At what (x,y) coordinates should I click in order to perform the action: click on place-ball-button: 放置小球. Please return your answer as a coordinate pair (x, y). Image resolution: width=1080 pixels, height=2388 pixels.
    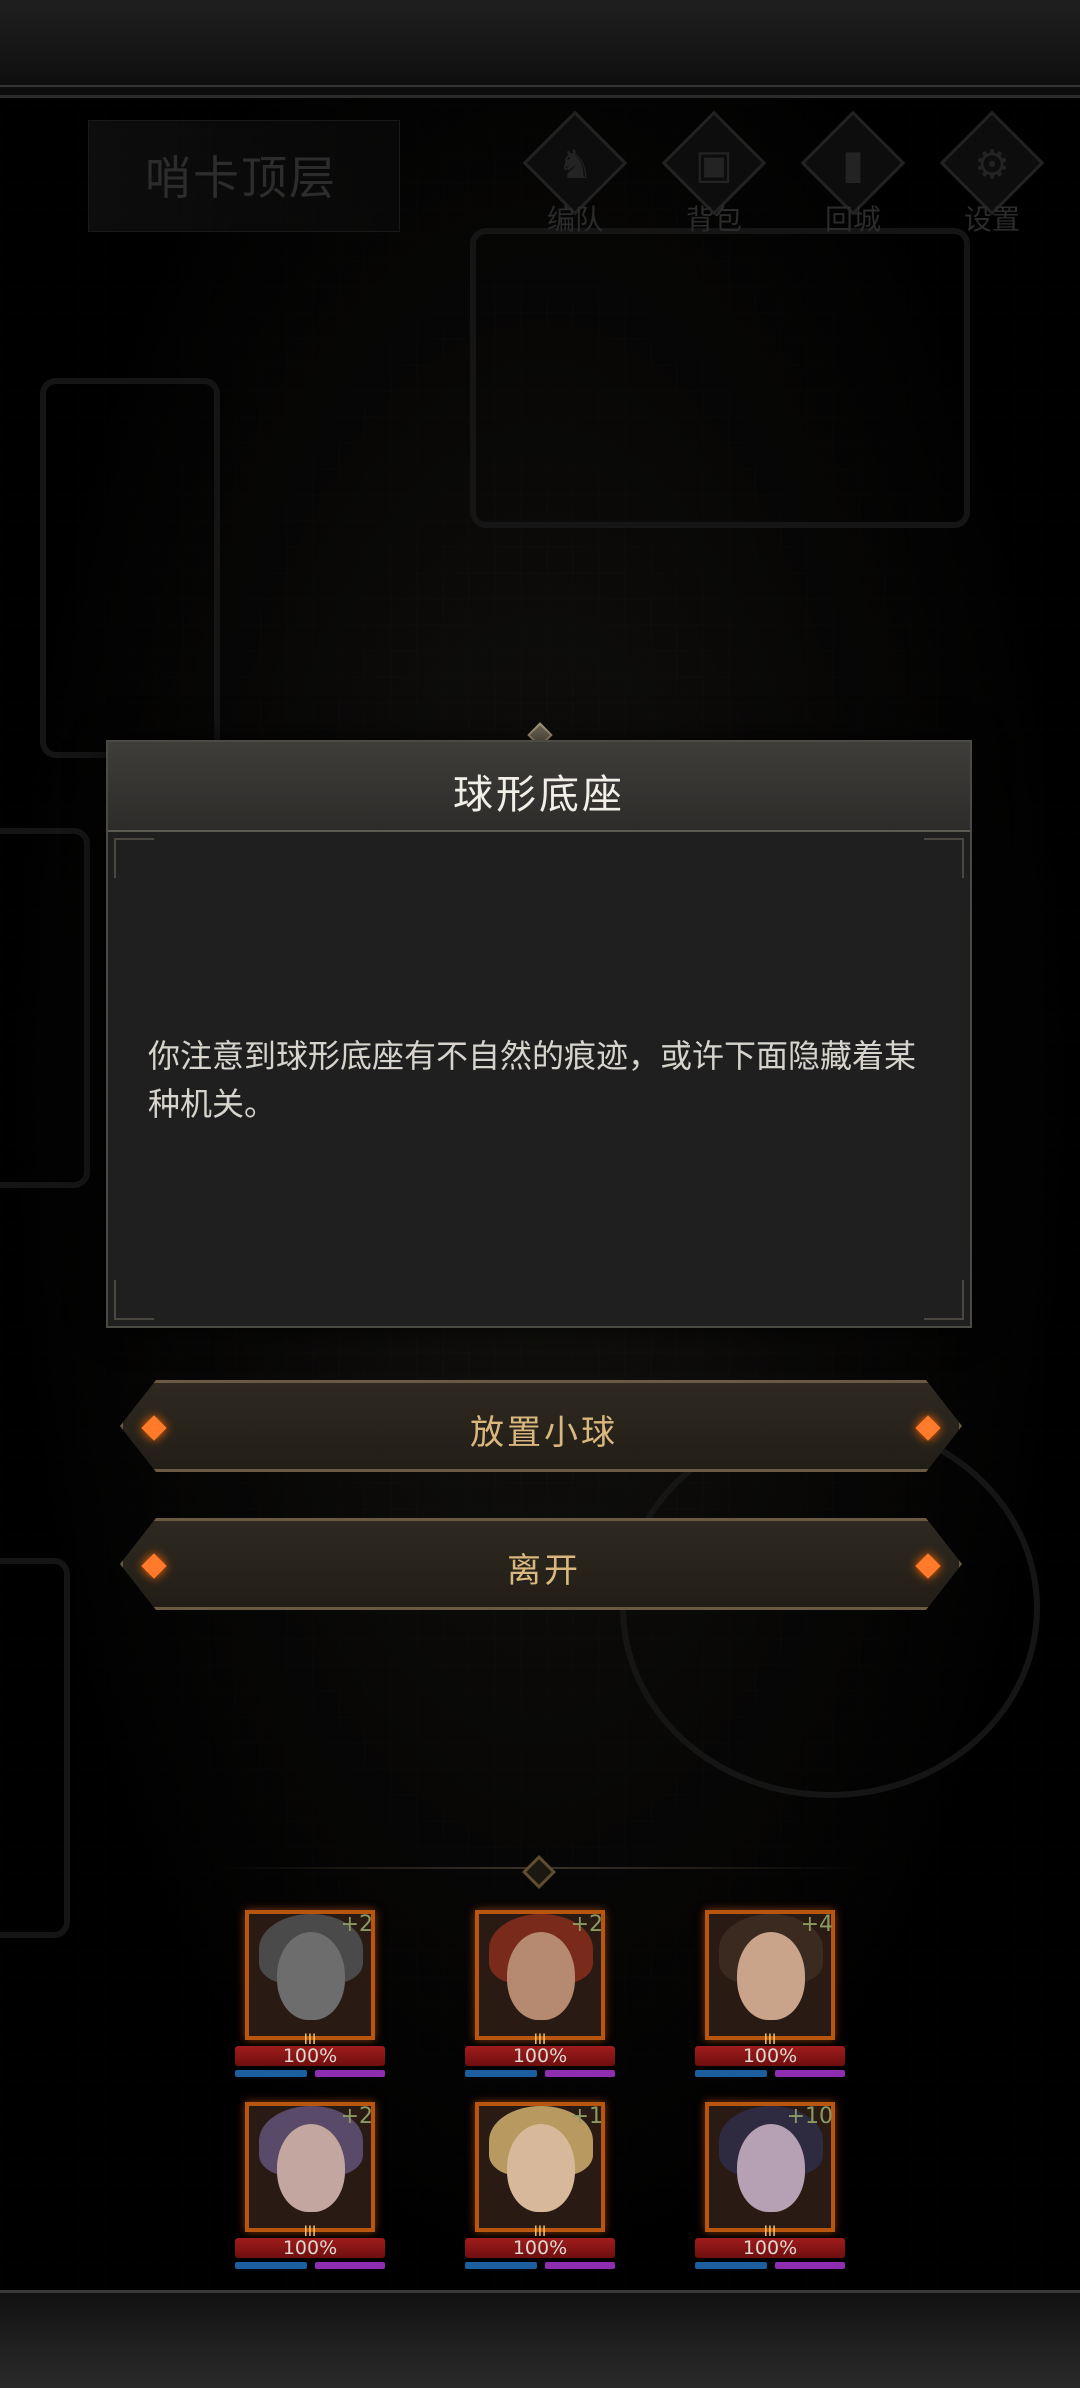
    Looking at the image, I should click on (541, 1426).